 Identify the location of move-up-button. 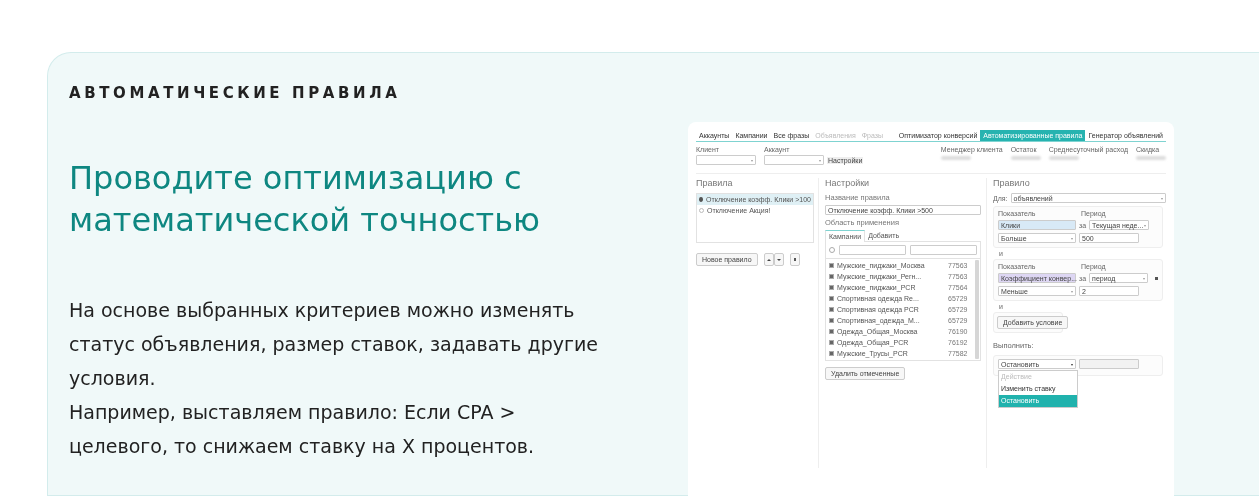
(768, 259).